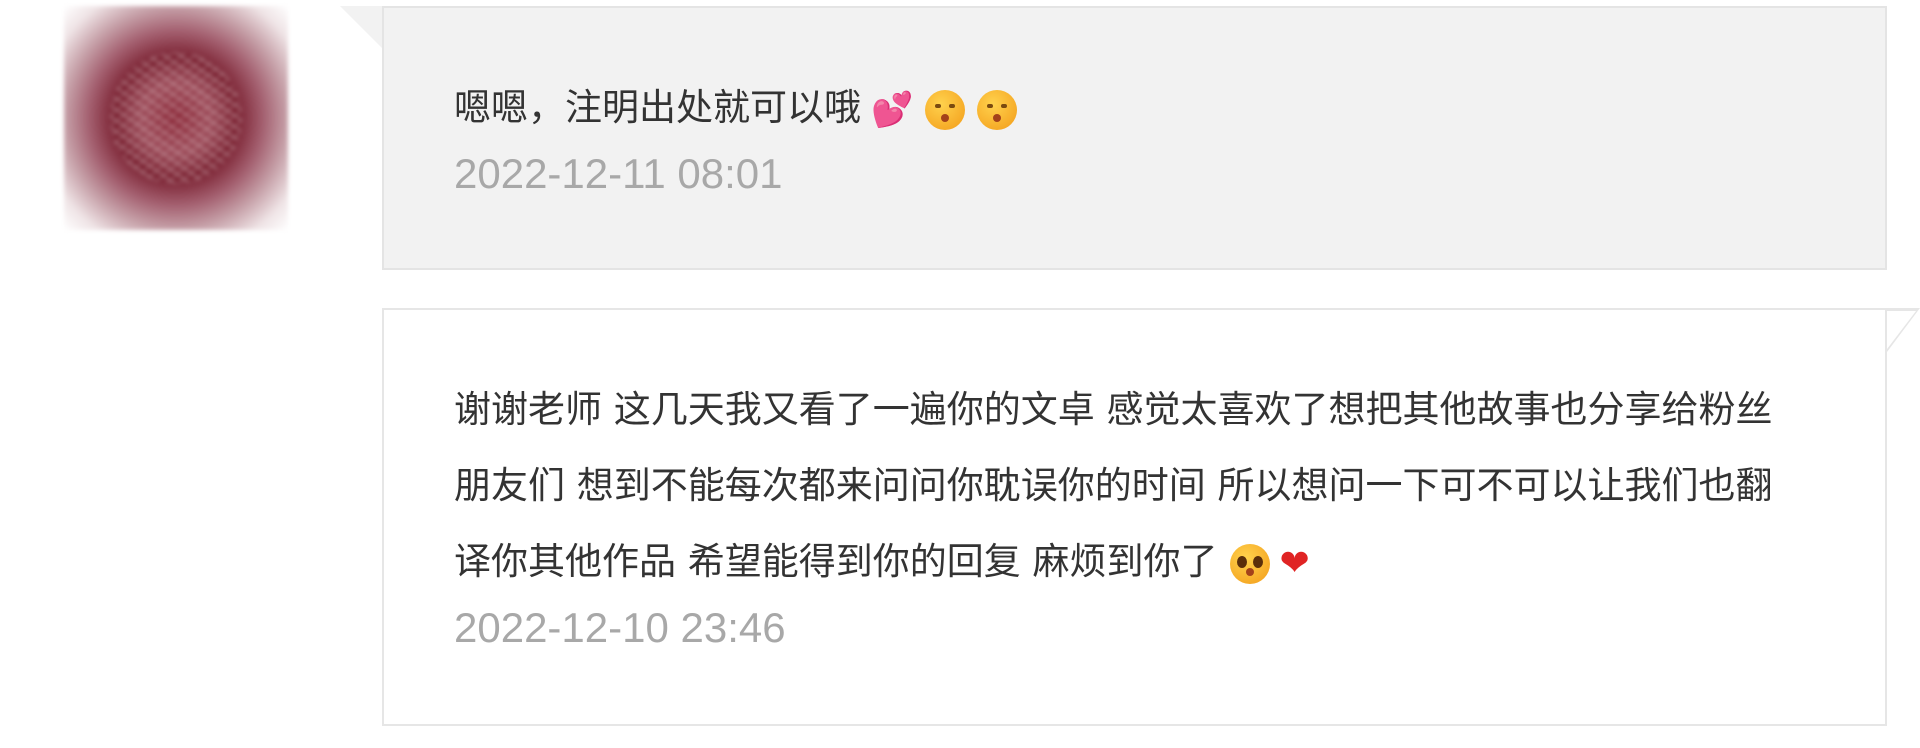 This screenshot has height=748, width=1920. Describe the element at coordinates (1249, 563) in the screenshot. I see `pleading-face-icon` at that location.